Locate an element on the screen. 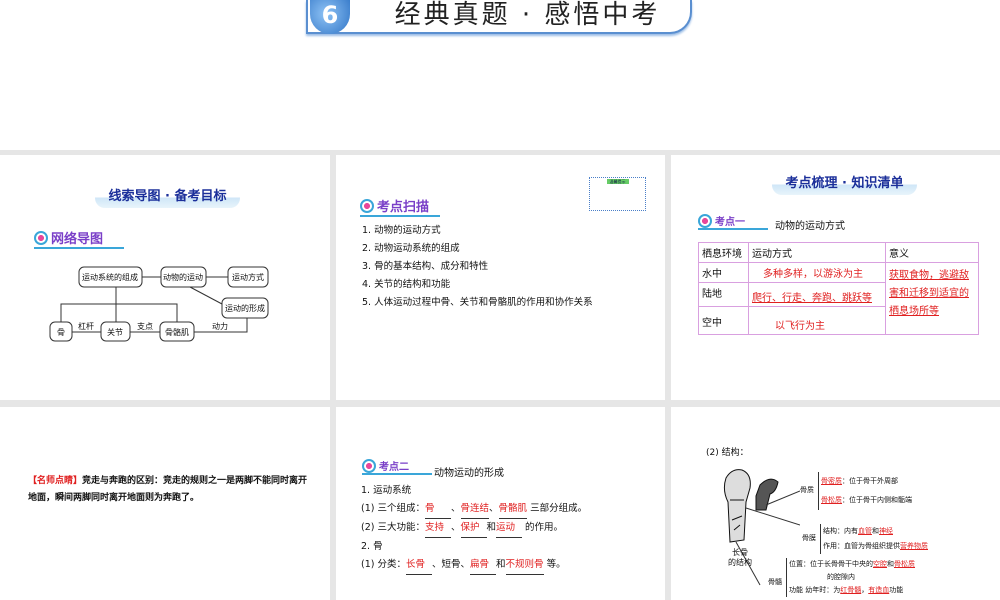 The width and height of the screenshot is (1000, 600). structure-notes: 骨质 骨密质：位于骨干外周部 骨松质：位于骨干内侧和骺端 is located at coordinates (895, 491).